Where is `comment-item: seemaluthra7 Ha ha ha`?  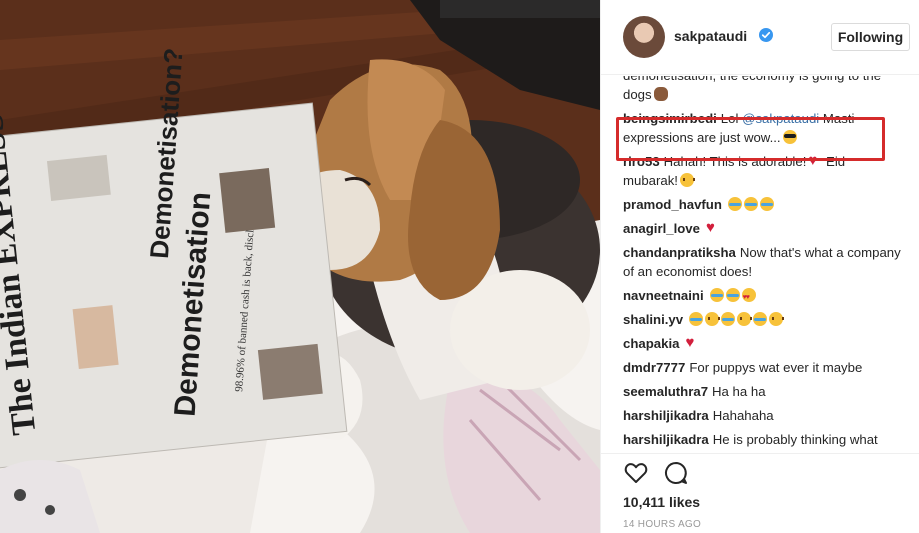
comment-item: seemaluthra7 Ha ha ha is located at coordinates (763, 391).